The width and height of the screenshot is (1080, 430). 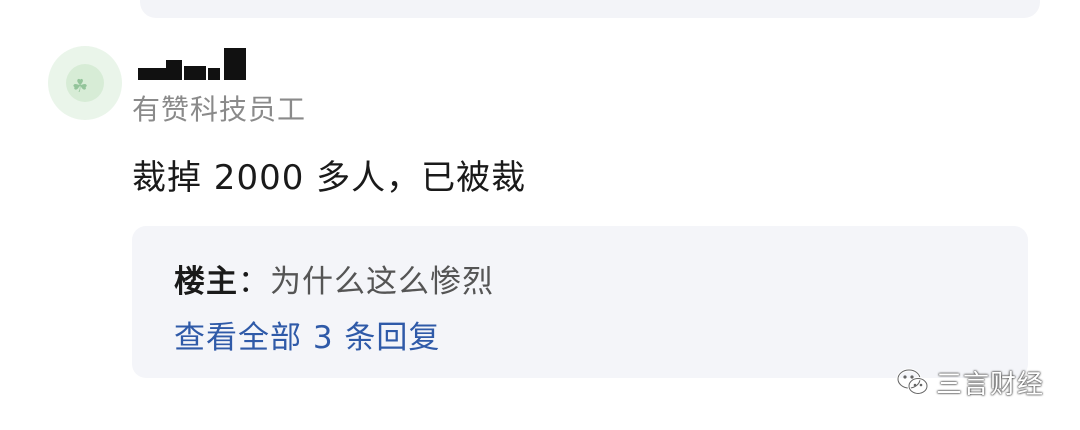 I want to click on watermark: 三言财经, so click(x=970, y=382).